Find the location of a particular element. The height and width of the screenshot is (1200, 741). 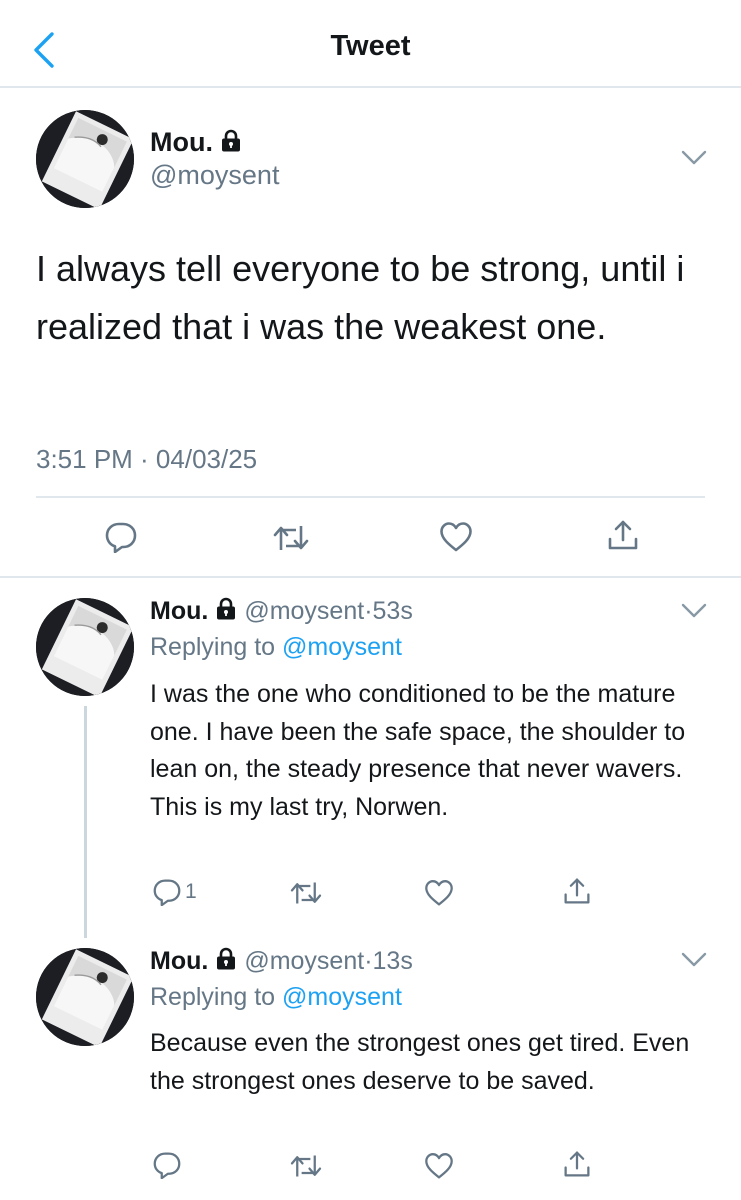

navigation-bar: Tweet is located at coordinates (370, 44).